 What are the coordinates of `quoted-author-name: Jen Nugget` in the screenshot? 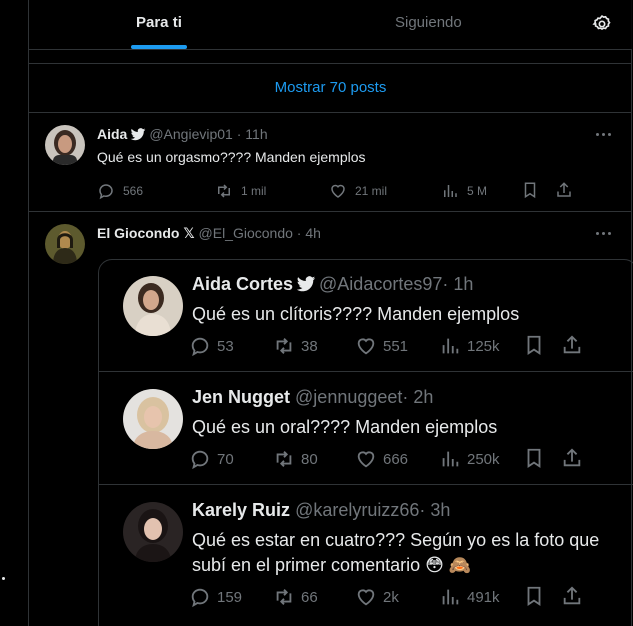 It's located at (241, 397).